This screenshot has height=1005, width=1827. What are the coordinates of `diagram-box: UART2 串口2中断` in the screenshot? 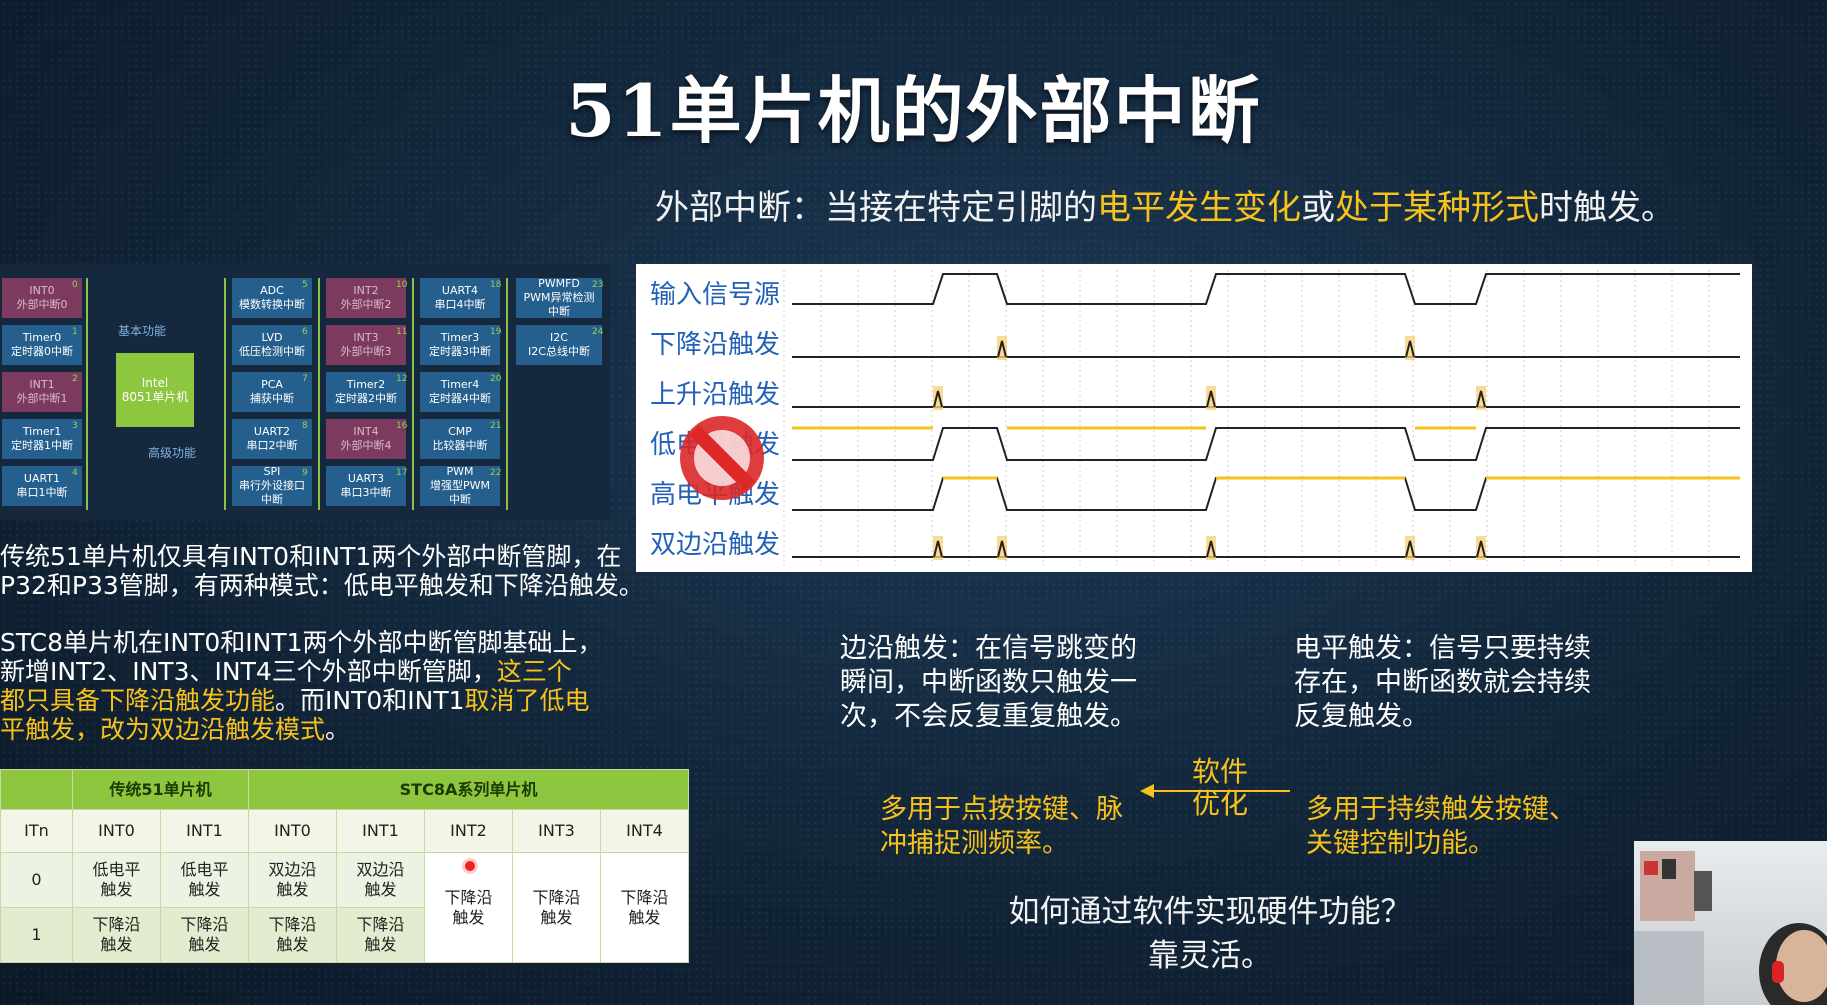 It's located at (272, 439).